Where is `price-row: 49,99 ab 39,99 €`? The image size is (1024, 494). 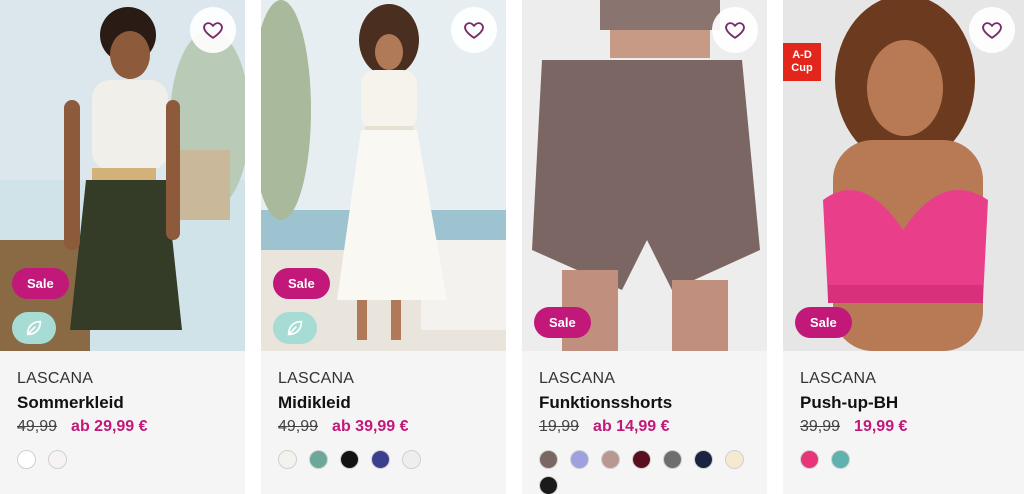 price-row: 49,99 ab 39,99 € is located at coordinates (392, 429).